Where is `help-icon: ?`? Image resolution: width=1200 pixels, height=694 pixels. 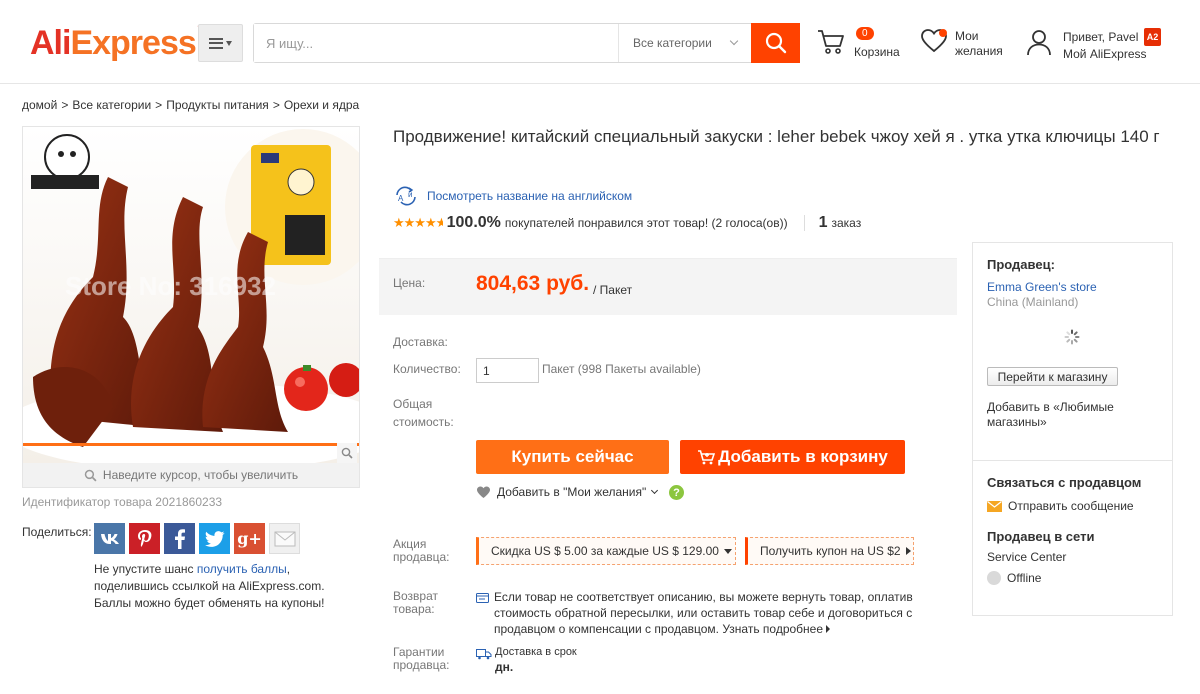
help-icon: ? is located at coordinates (676, 492).